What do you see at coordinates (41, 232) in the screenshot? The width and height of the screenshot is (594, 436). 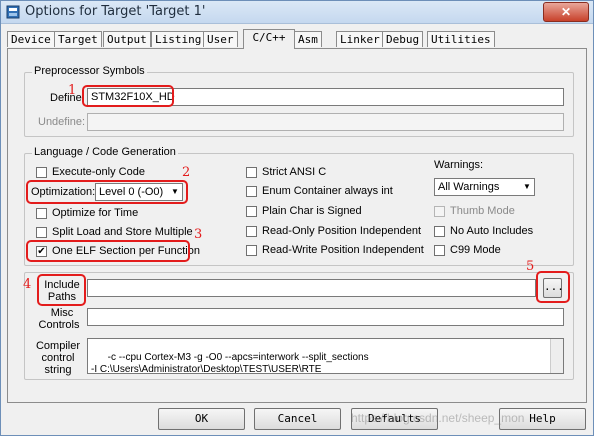 I see `split-load-checkbox` at bounding box center [41, 232].